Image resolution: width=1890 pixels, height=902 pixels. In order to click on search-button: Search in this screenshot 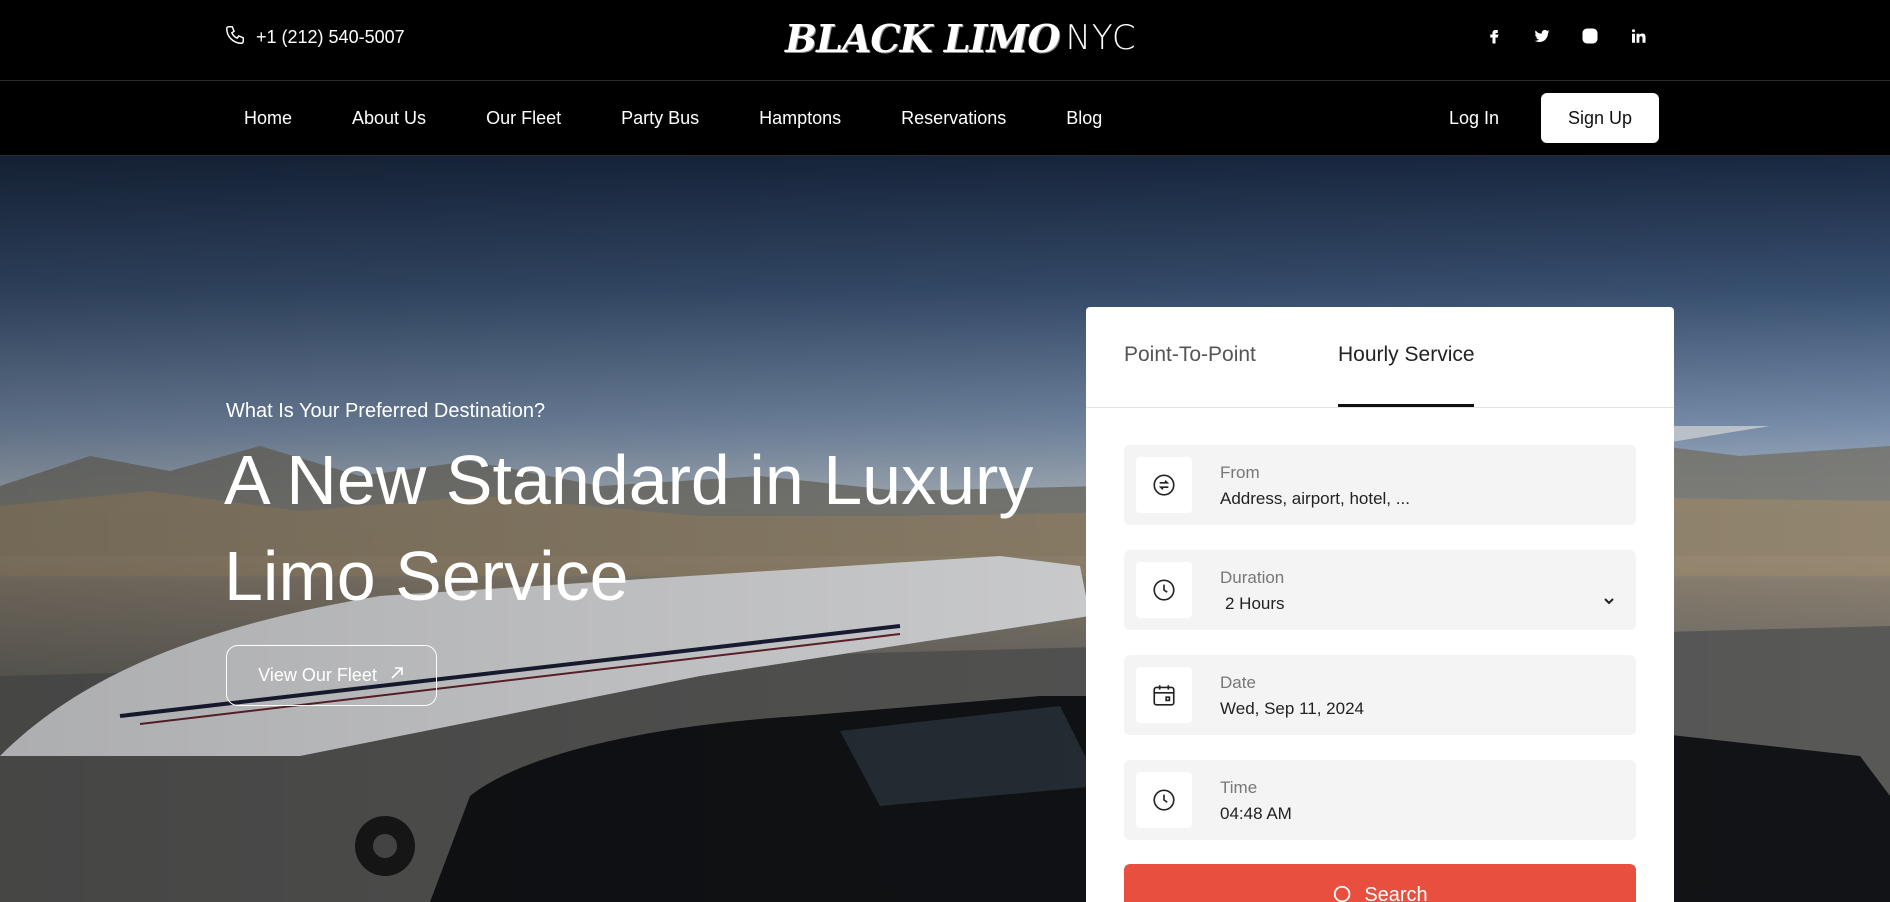, I will do `click(1380, 883)`.